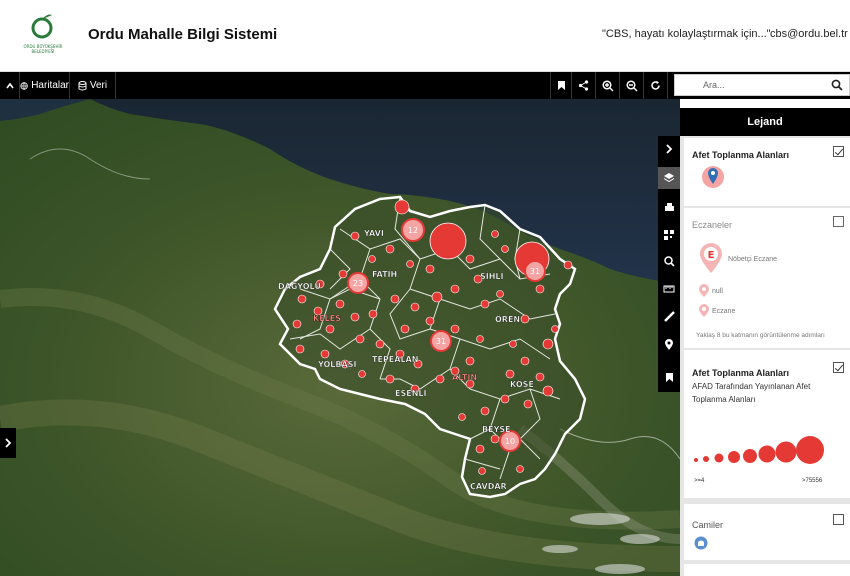  I want to click on collapse-legend-button, so click(669, 149).